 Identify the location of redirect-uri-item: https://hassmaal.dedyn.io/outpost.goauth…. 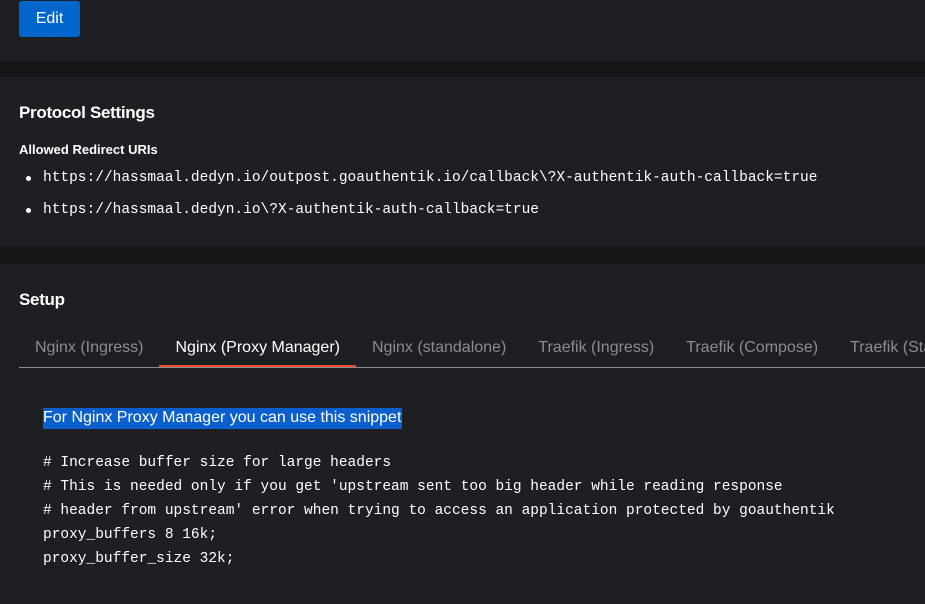
(421, 186).